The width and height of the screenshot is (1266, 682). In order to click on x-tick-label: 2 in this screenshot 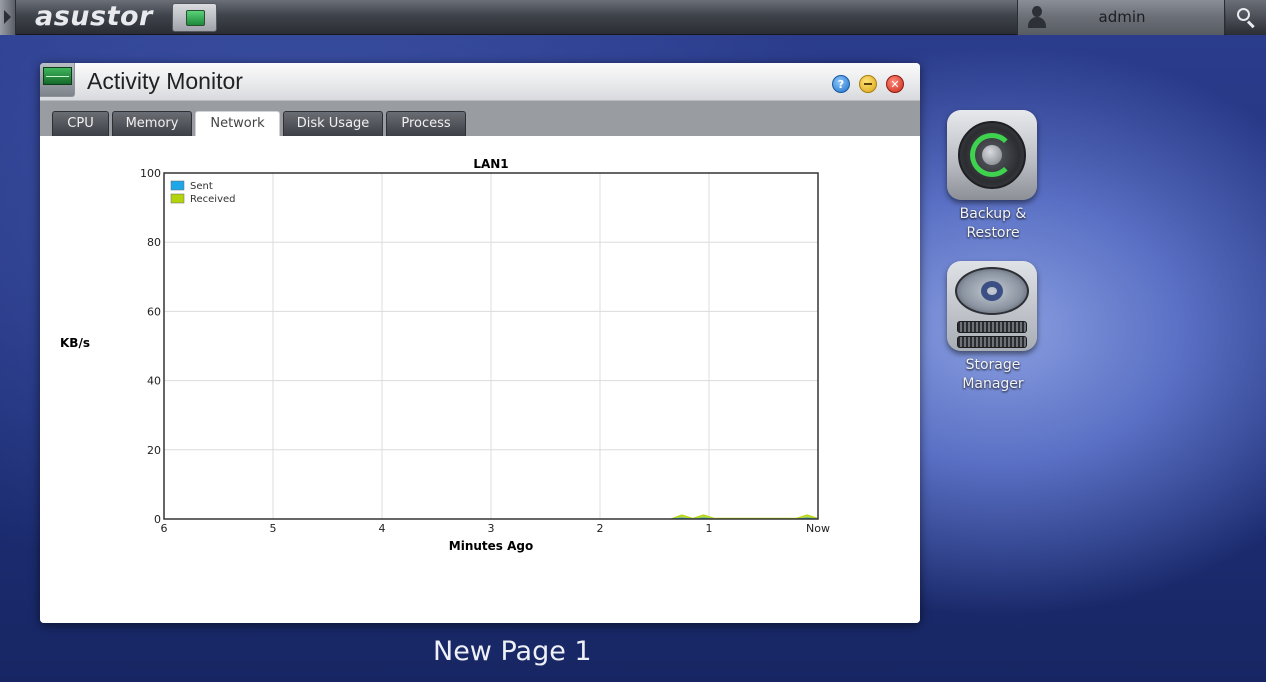, I will do `click(600, 528)`.